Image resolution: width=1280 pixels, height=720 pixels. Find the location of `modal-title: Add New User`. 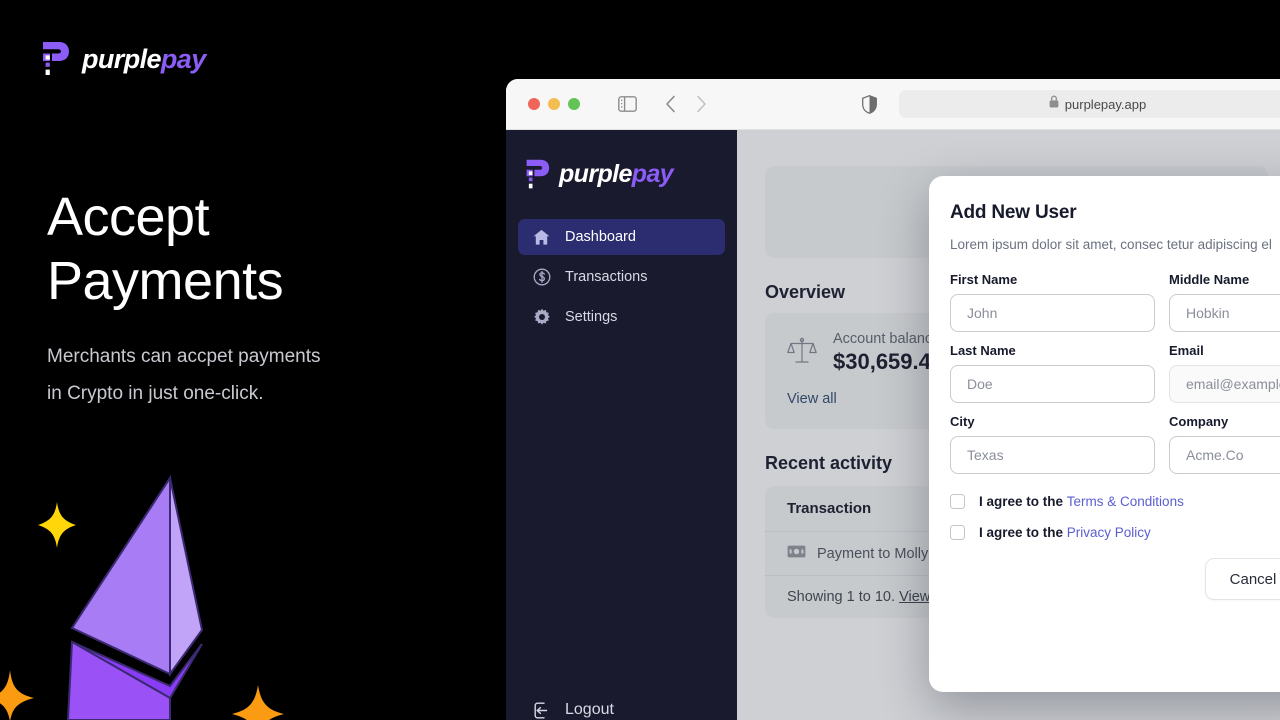

modal-title: Add New User is located at coordinates (1013, 212).